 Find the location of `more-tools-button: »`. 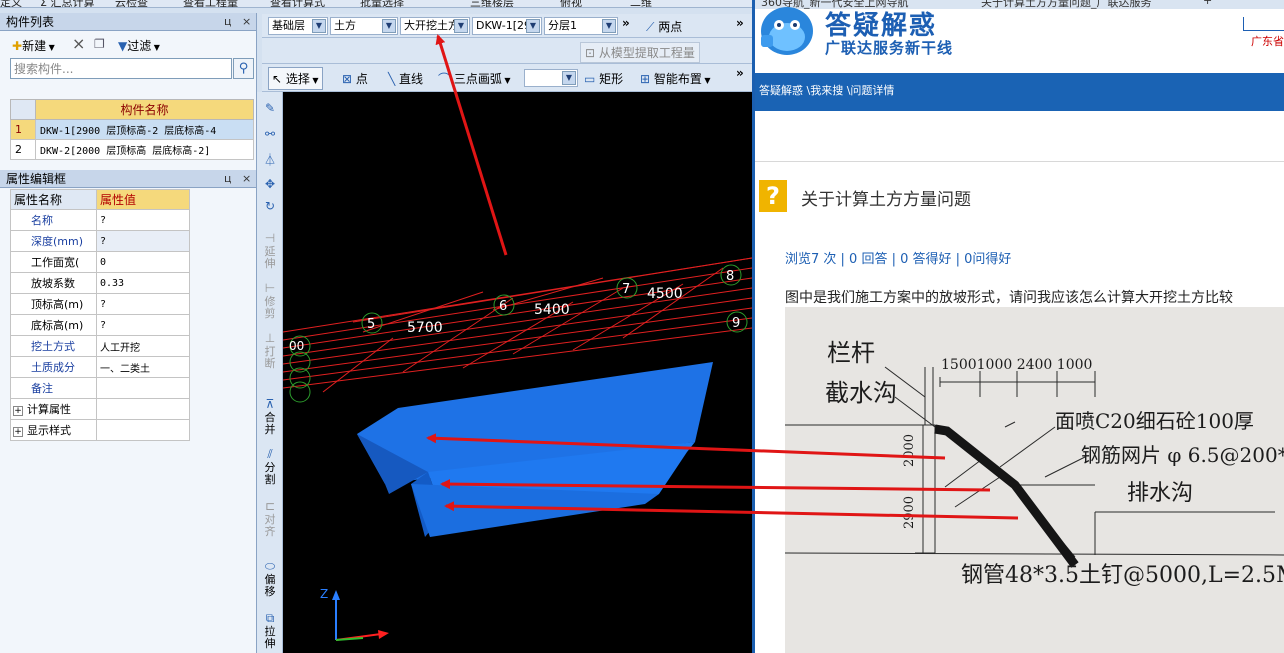

more-tools-button: » is located at coordinates (626, 23).